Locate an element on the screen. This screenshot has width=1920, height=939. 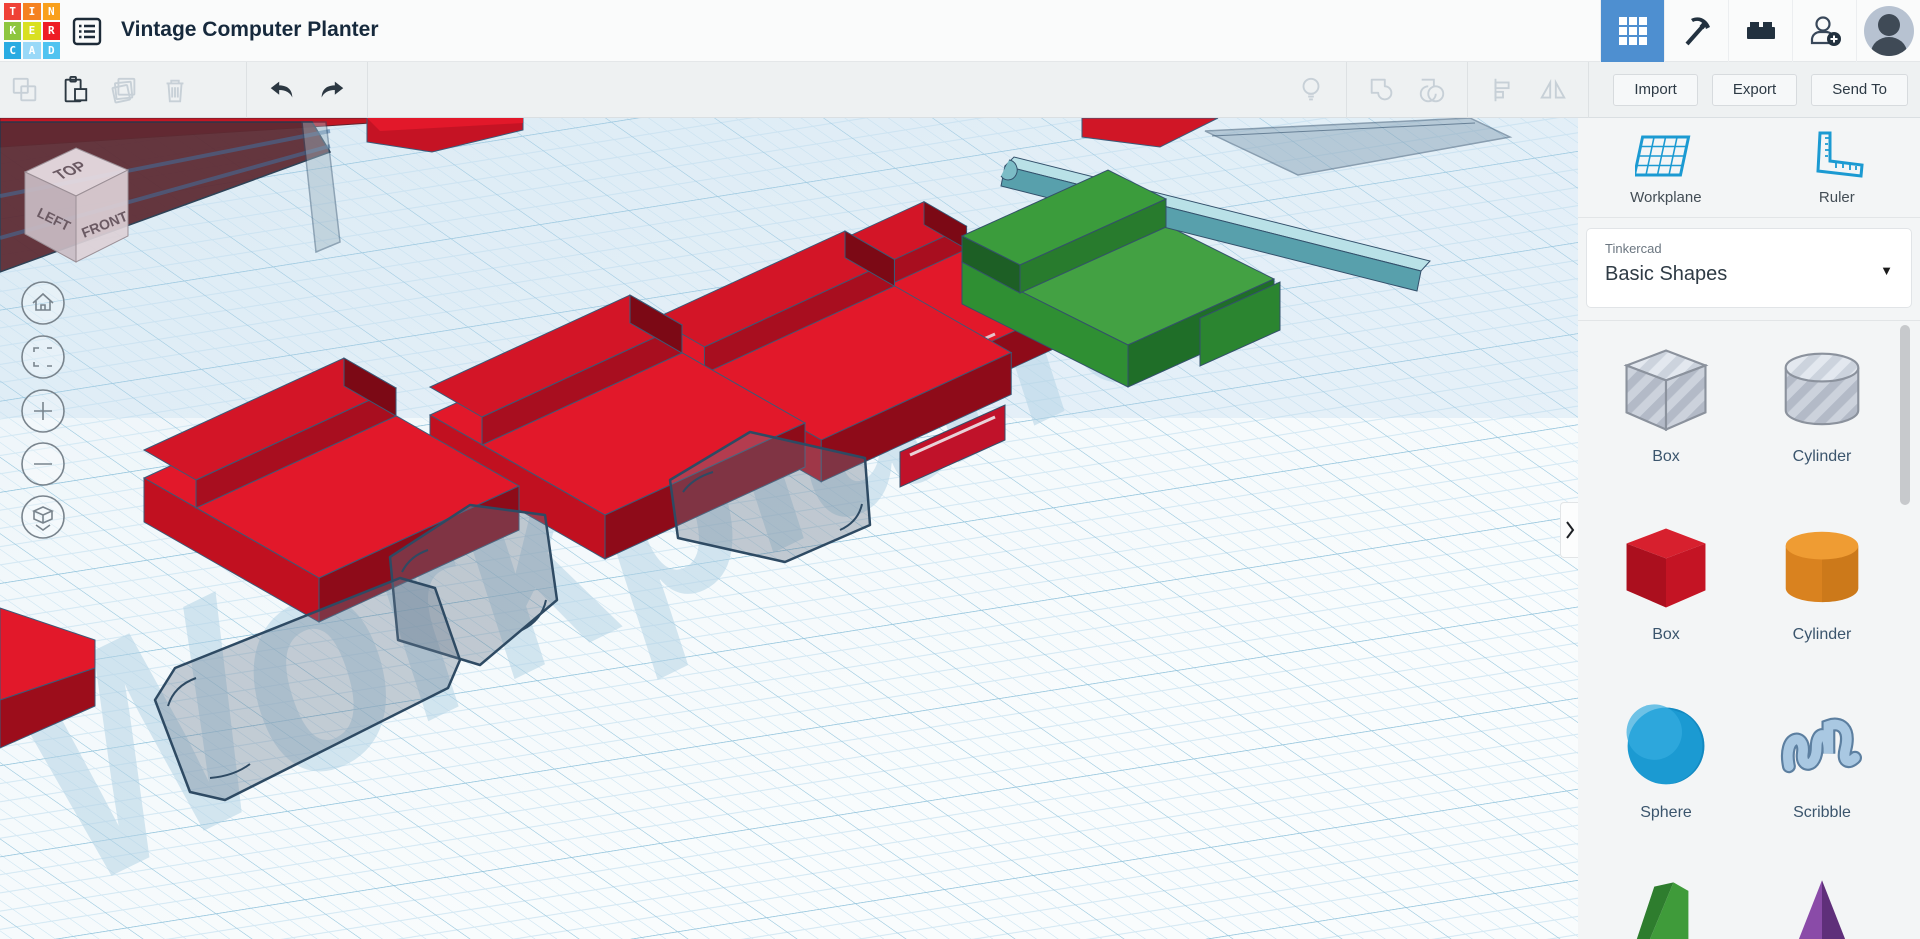
avatar is located at coordinates (1888, 31).